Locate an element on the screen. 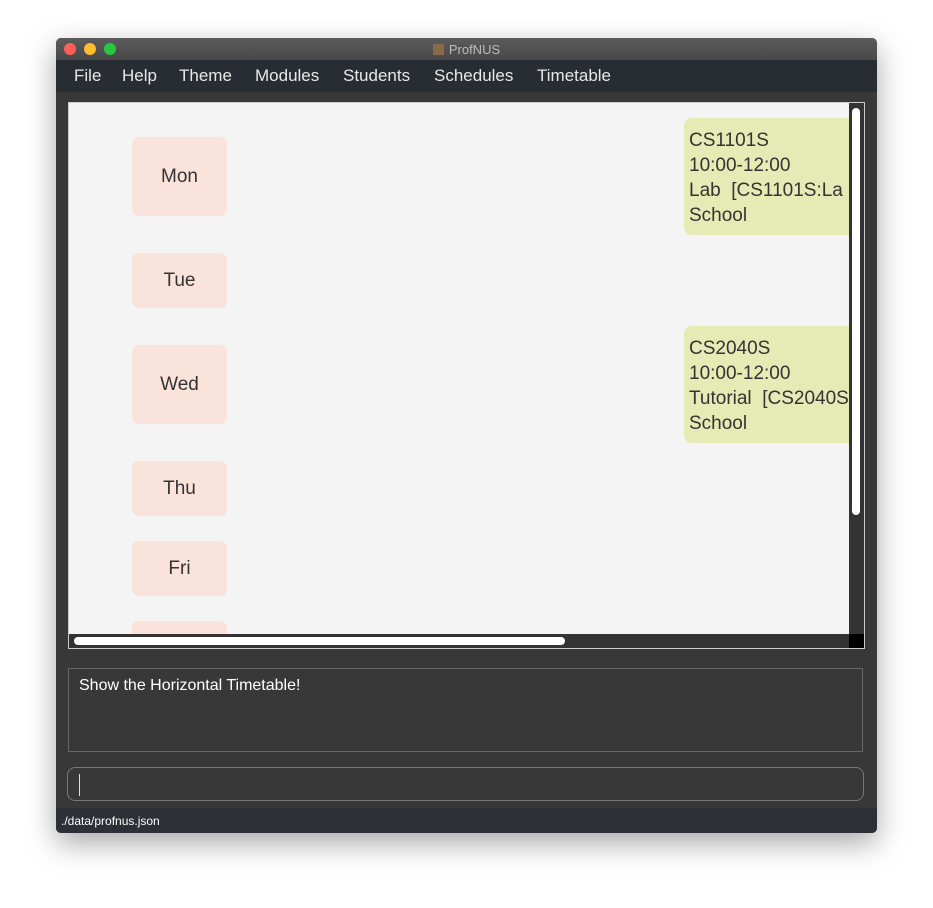 This screenshot has width=933, height=908. lesson-card: CS1101S 10:00-12:00 Lab [CS1101S:La School is located at coordinates (766, 176).